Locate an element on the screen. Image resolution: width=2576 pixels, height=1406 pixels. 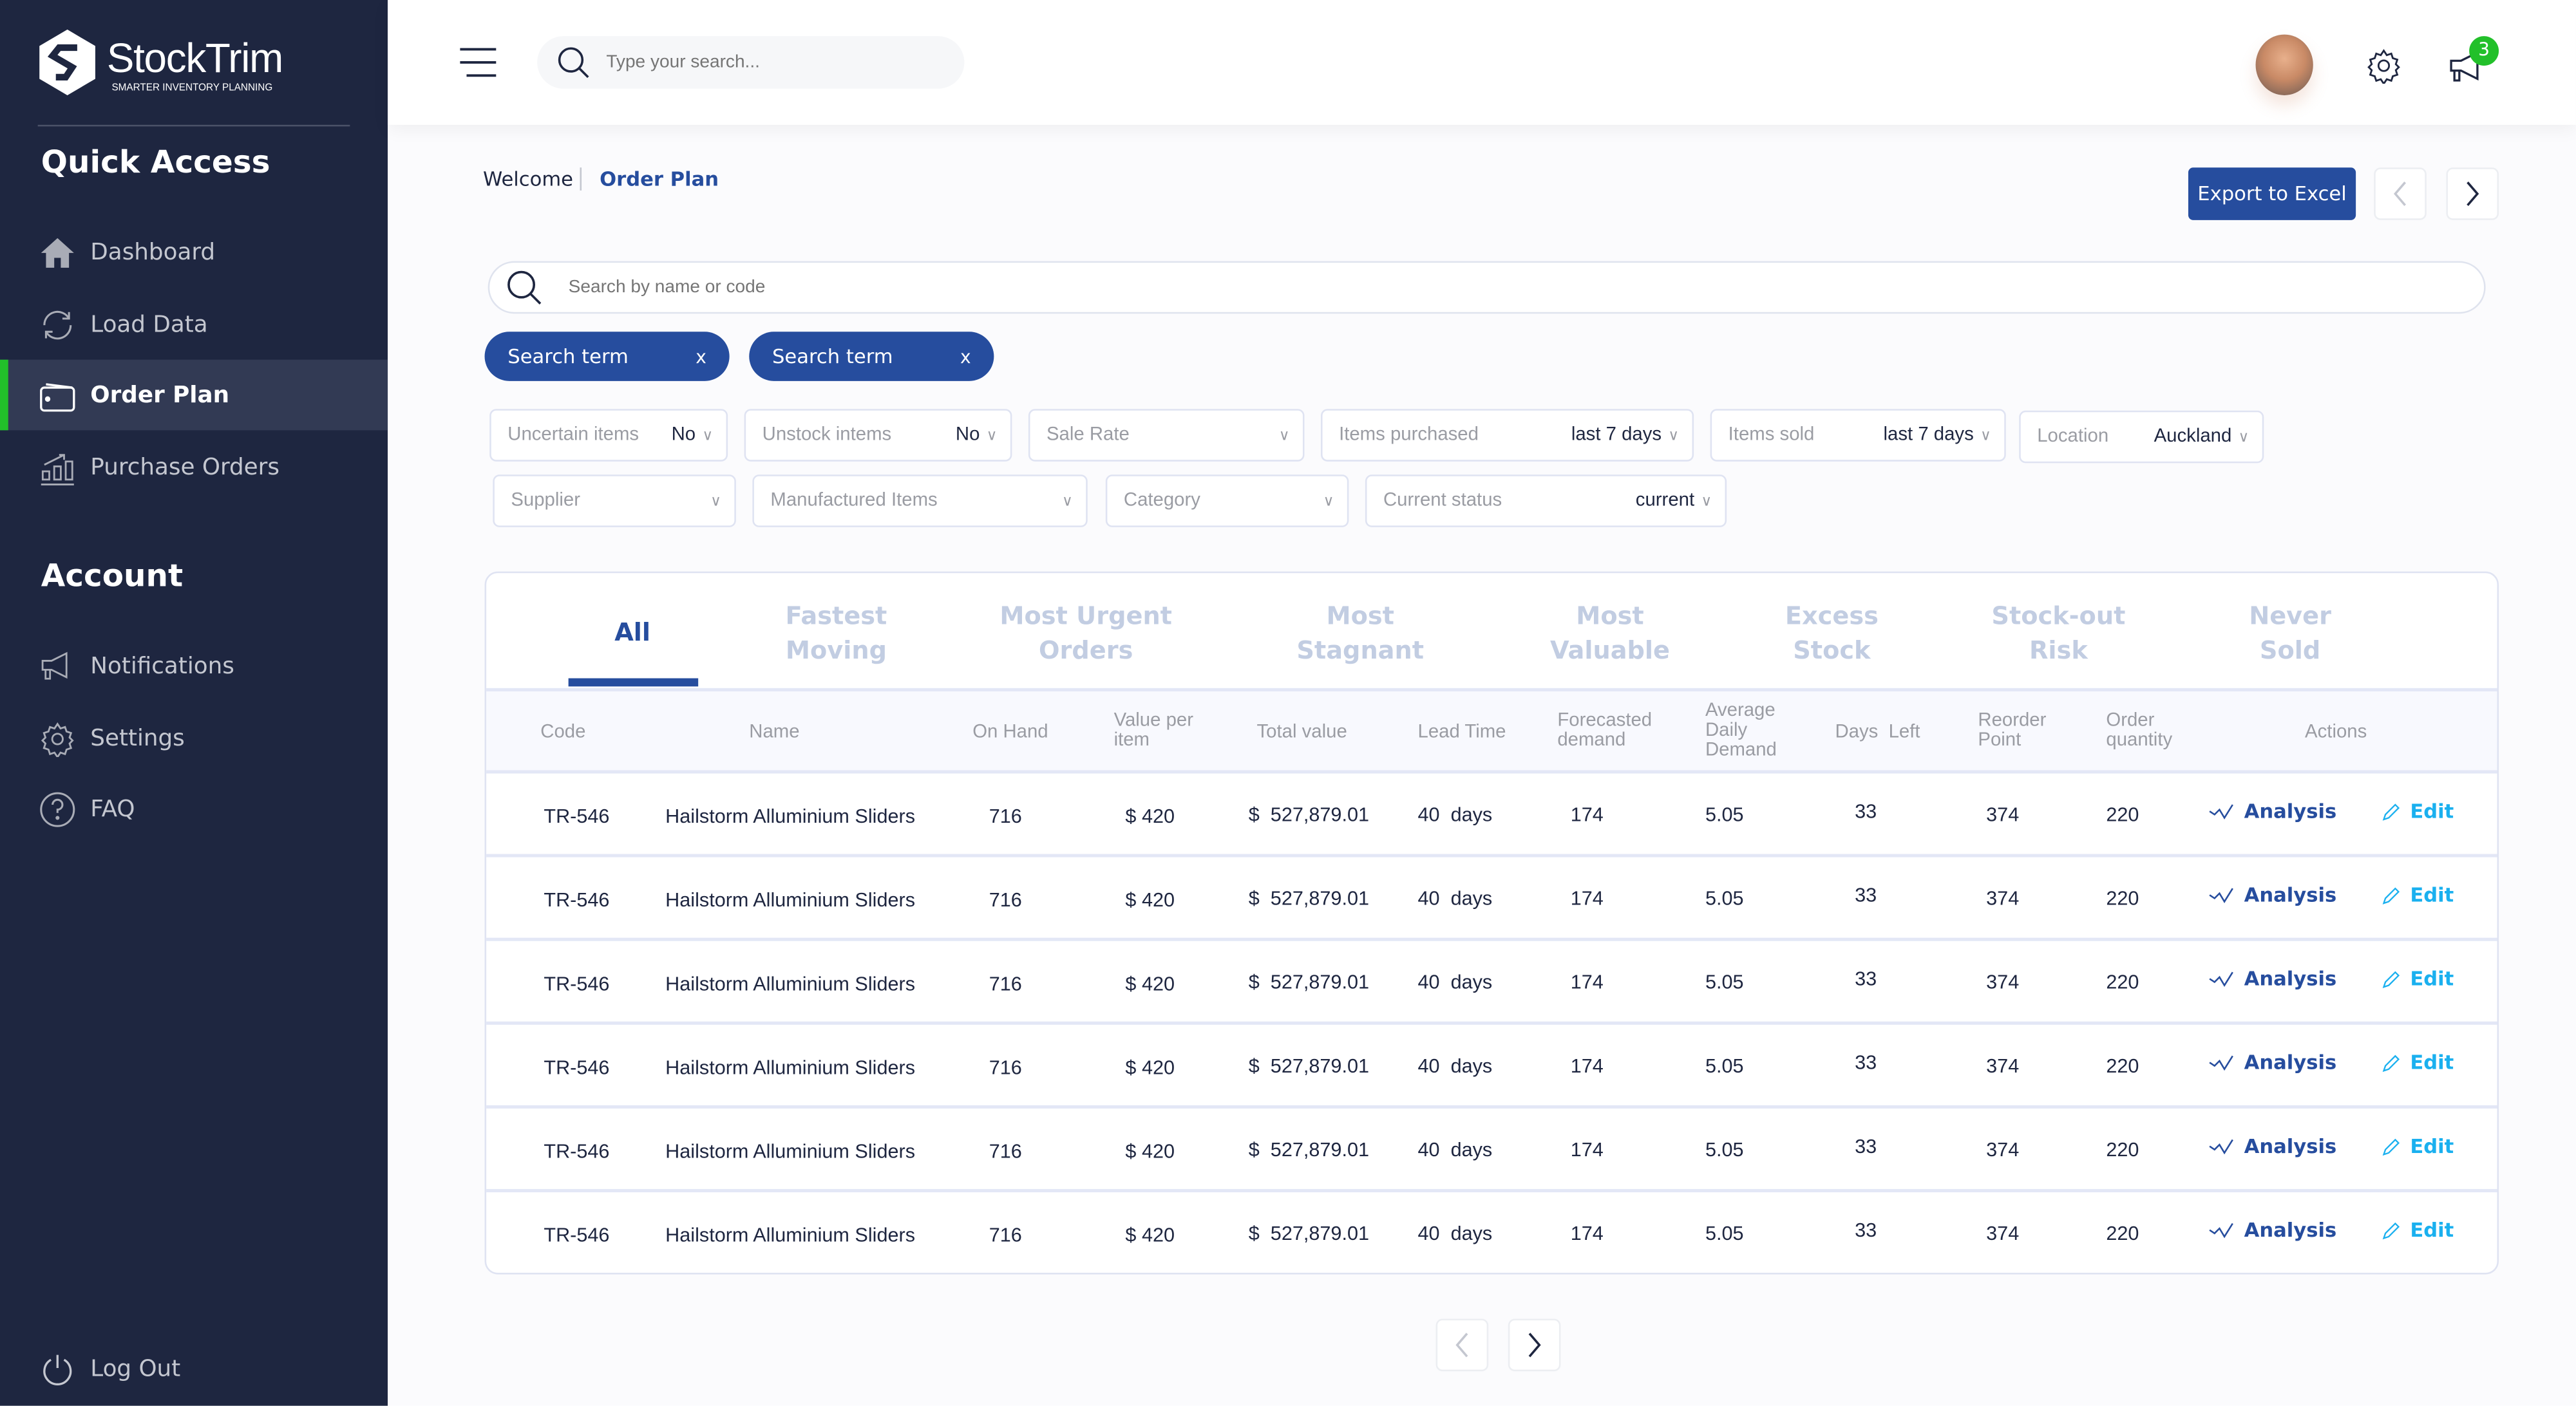
filter-value: last 7 days is located at coordinates (1616, 435).